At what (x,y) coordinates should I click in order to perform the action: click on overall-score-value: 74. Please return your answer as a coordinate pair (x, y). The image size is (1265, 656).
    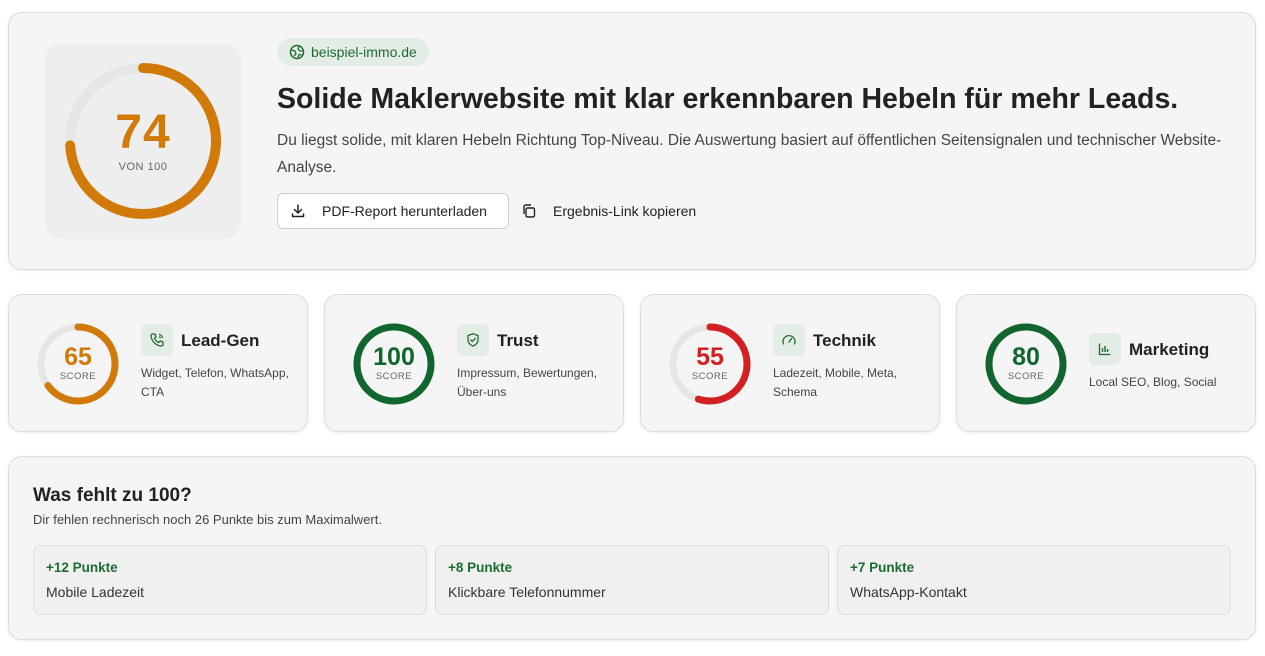
    Looking at the image, I should click on (143, 132).